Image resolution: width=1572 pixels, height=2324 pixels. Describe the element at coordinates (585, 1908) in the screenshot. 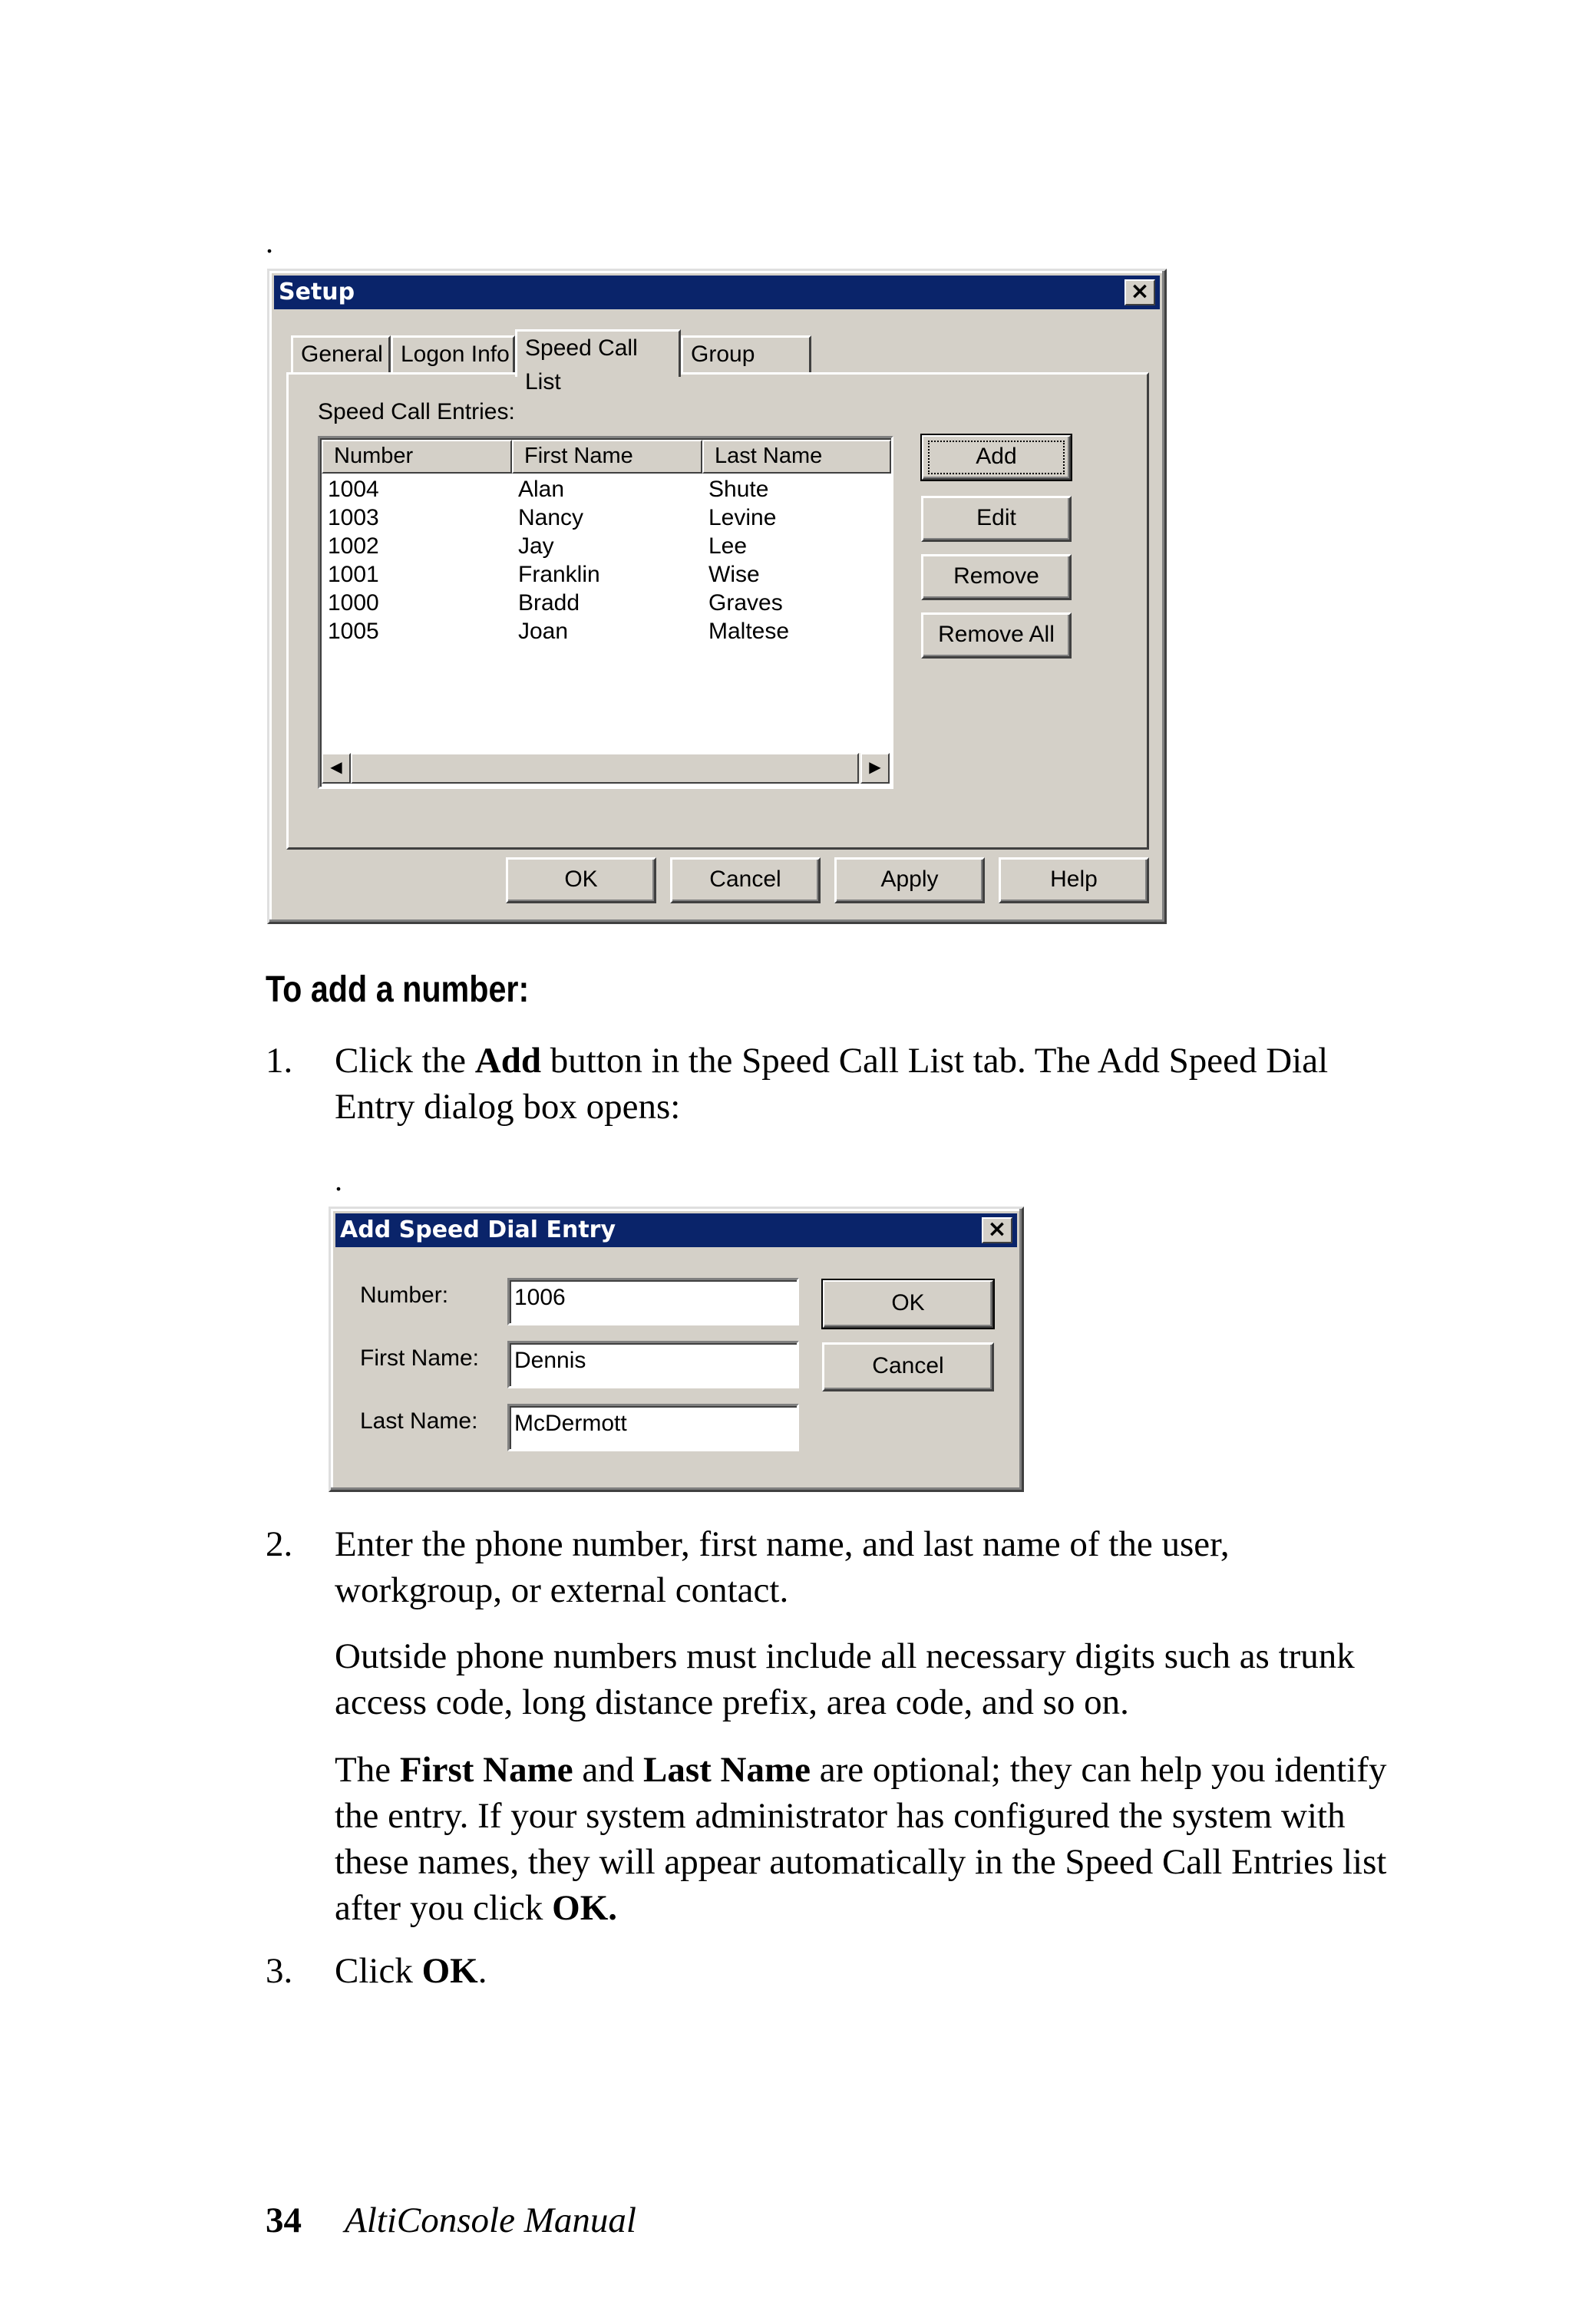

I see `ok-bold: OK.` at that location.